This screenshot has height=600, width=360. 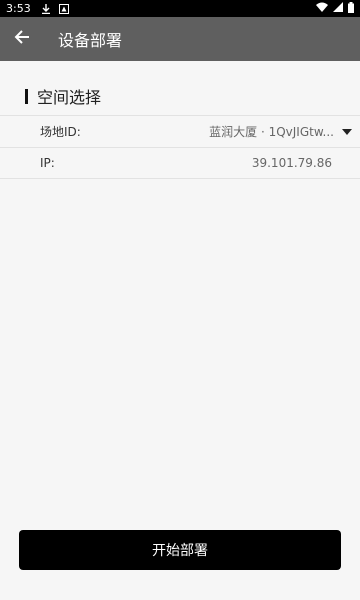 I want to click on section-header: 空间选择, so click(x=180, y=96).